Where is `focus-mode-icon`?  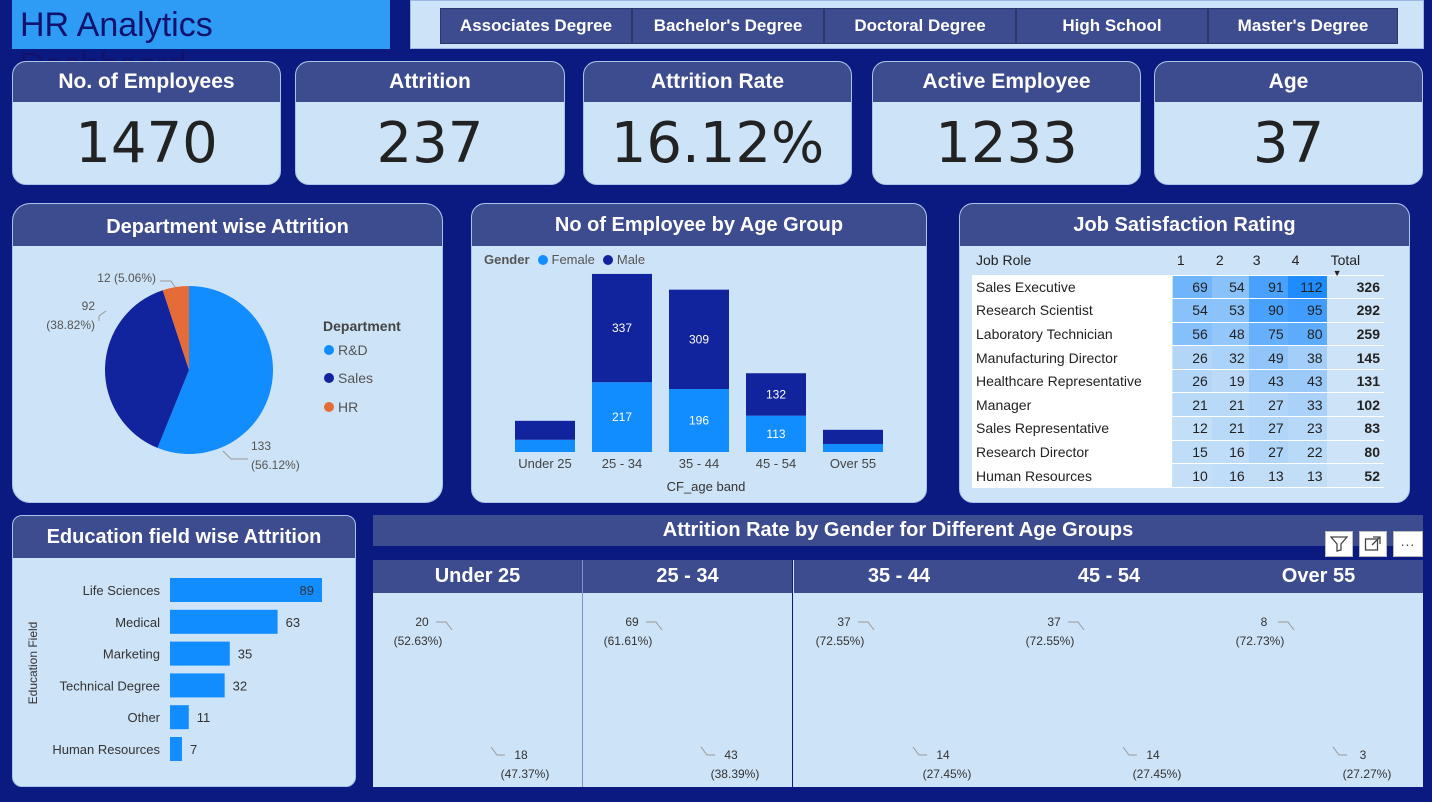 focus-mode-icon is located at coordinates (1373, 544).